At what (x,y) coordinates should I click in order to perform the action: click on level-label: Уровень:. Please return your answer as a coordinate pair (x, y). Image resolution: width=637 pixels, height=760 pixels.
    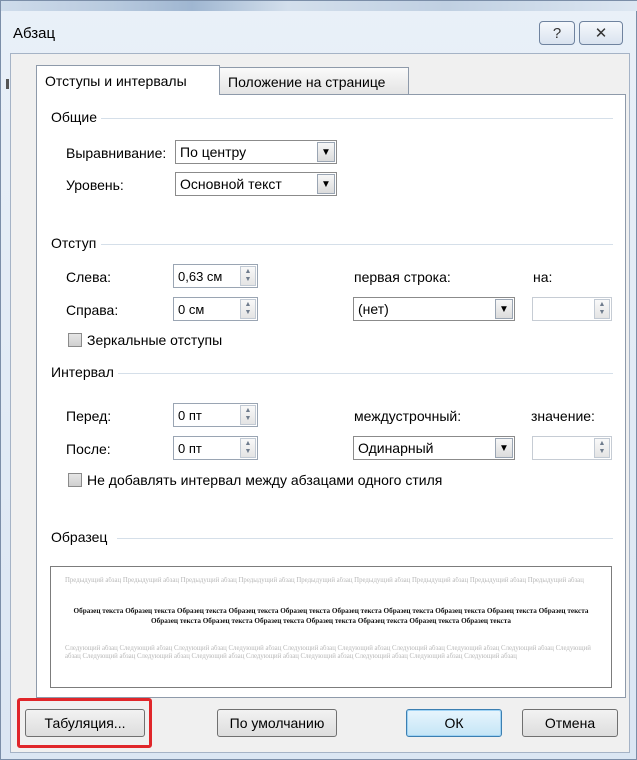
    Looking at the image, I should click on (95, 185).